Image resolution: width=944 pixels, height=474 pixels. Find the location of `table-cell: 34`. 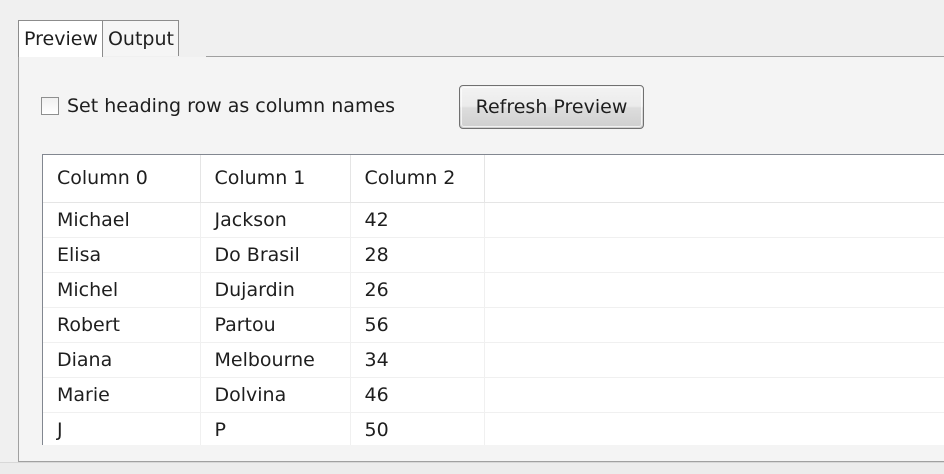

table-cell: 34 is located at coordinates (417, 360).